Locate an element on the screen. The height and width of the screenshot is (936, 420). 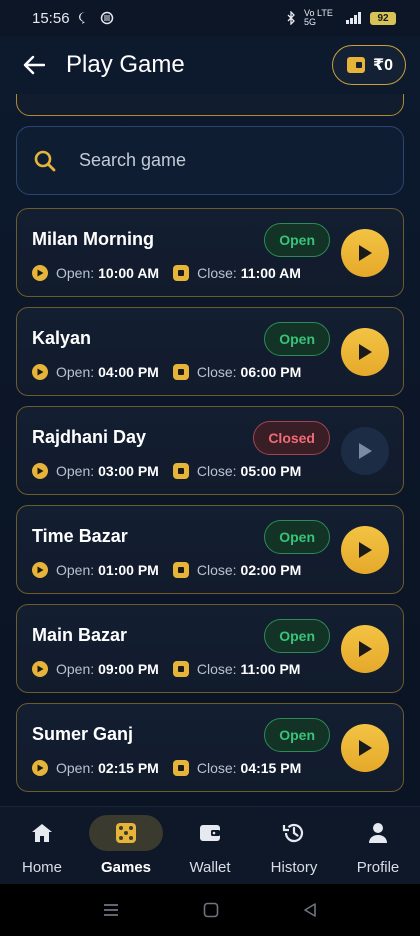
status-left: 15:56 is located at coordinates (73, 18).